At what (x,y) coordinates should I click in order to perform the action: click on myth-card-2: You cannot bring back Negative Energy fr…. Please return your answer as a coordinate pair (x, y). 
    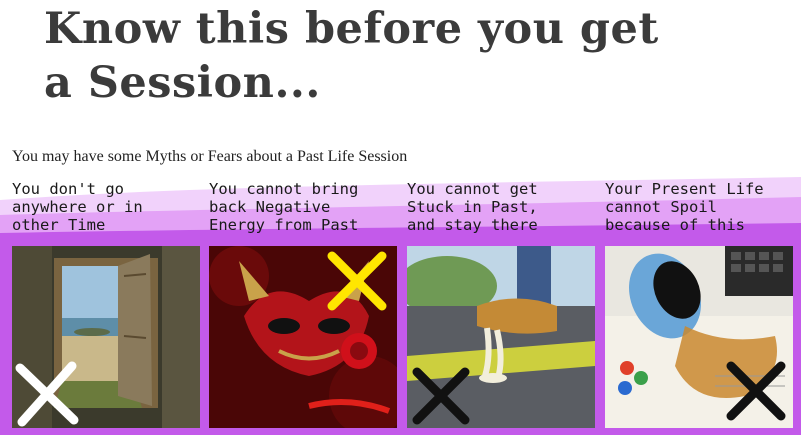
    Looking at the image, I should click on (303, 208).